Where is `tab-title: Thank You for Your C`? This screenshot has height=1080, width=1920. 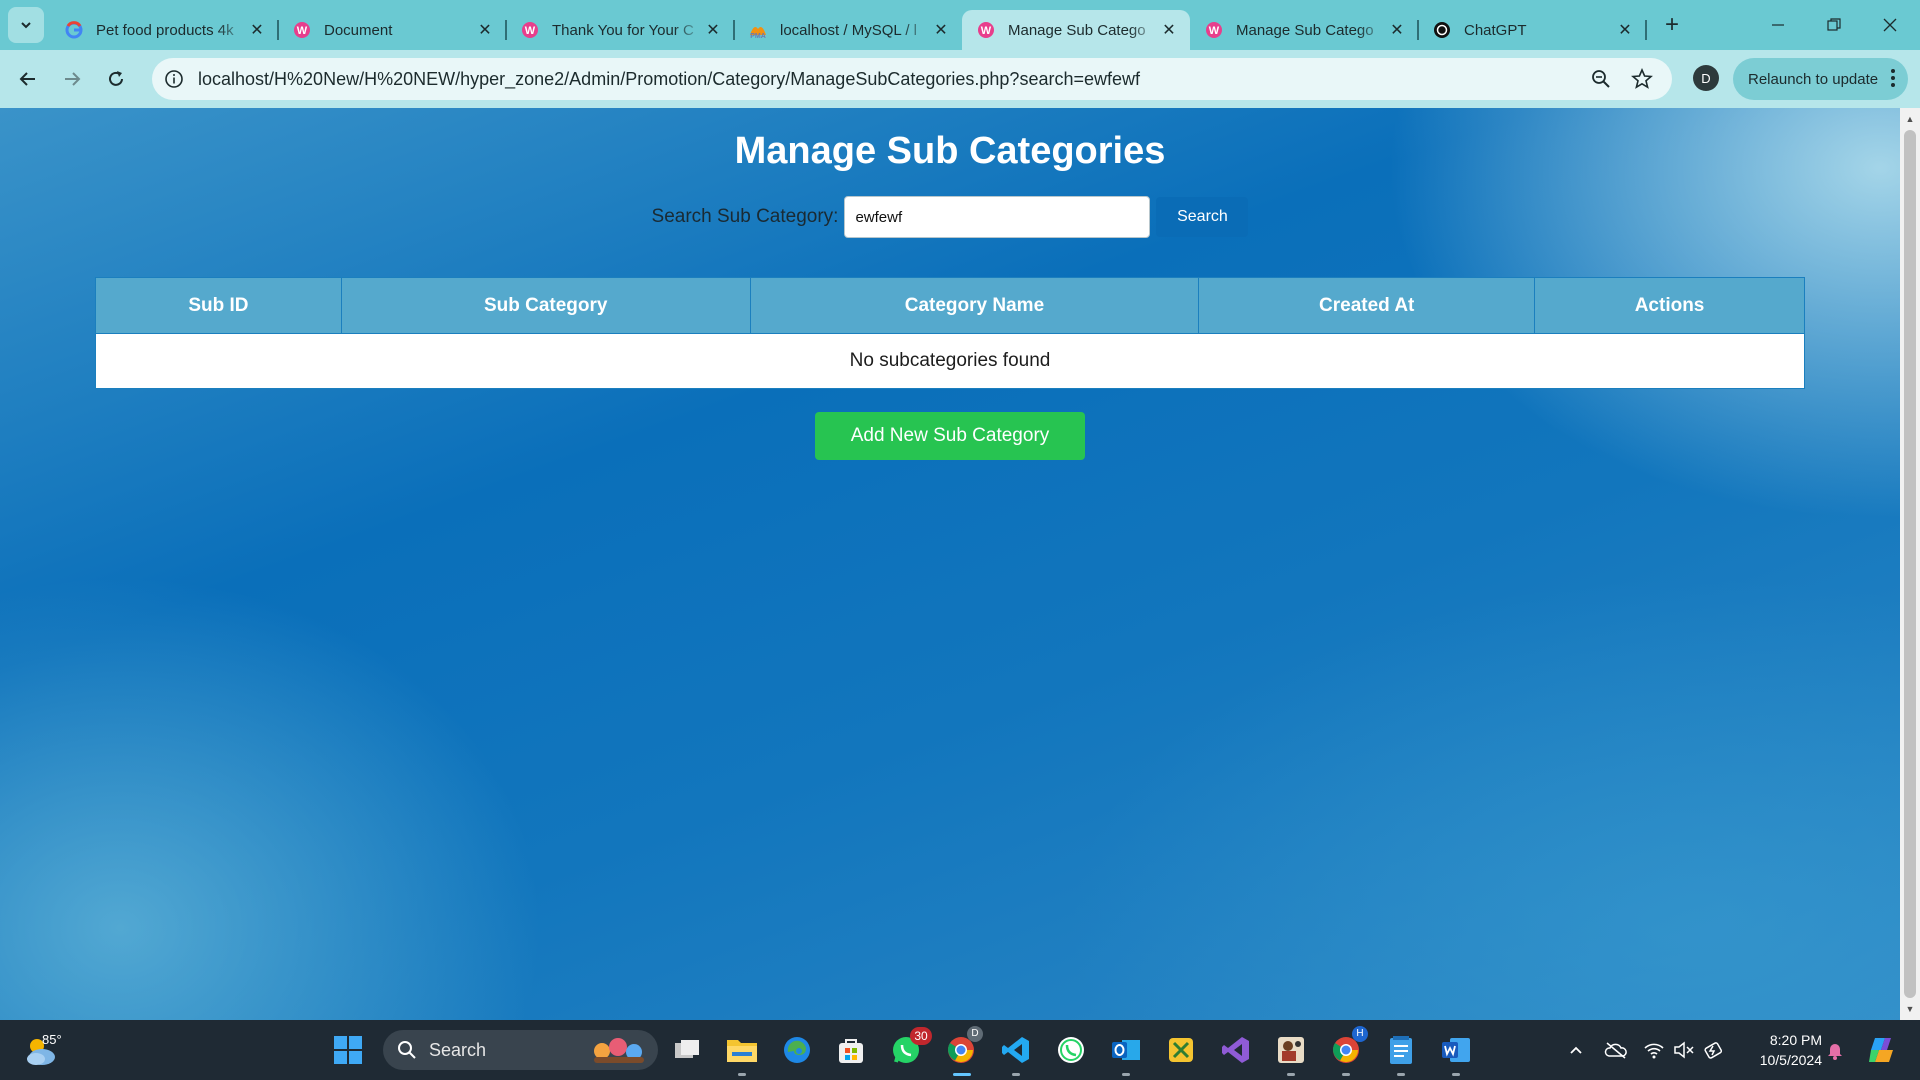
tab-title: Thank You for Your C is located at coordinates (623, 30).